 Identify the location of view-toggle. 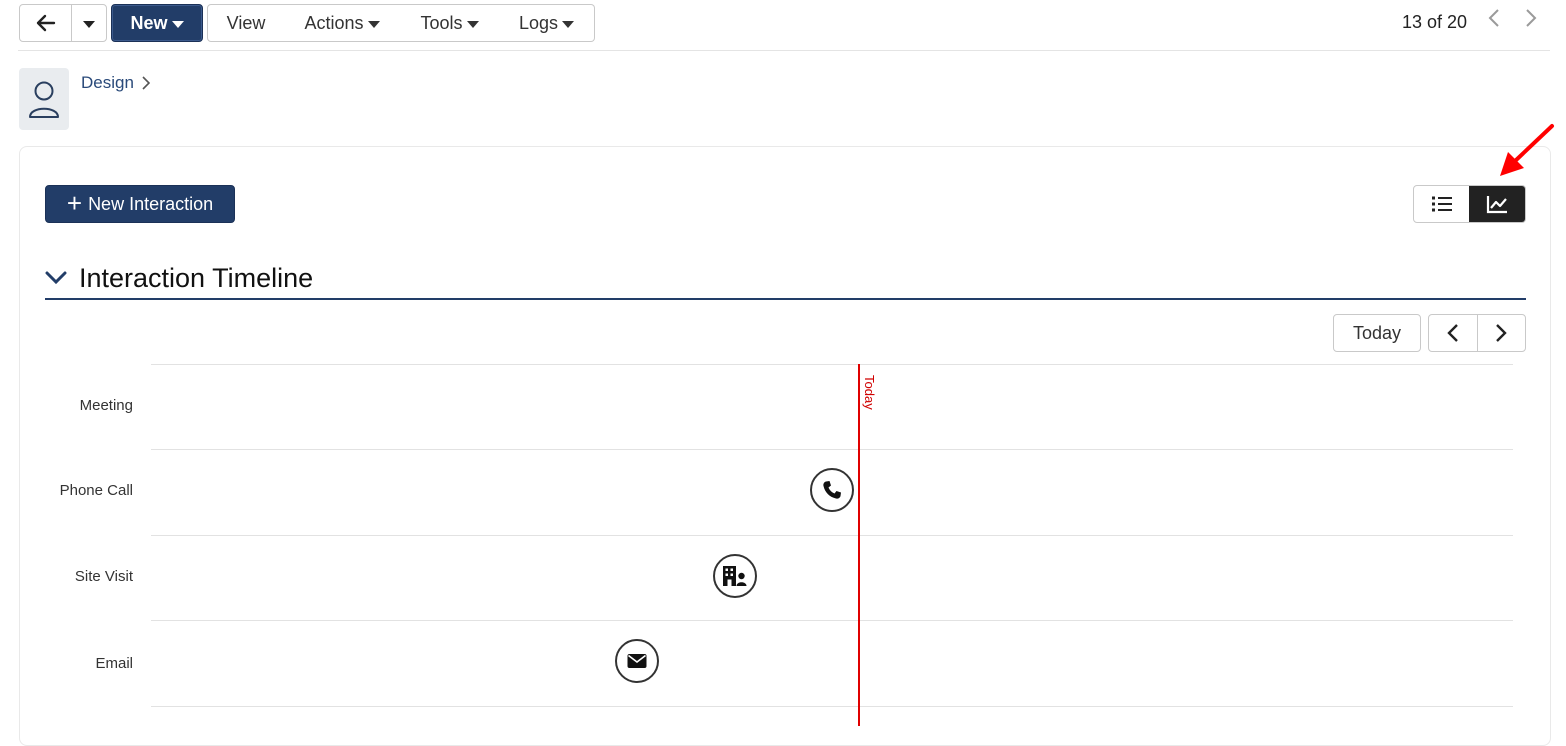
(1469, 204).